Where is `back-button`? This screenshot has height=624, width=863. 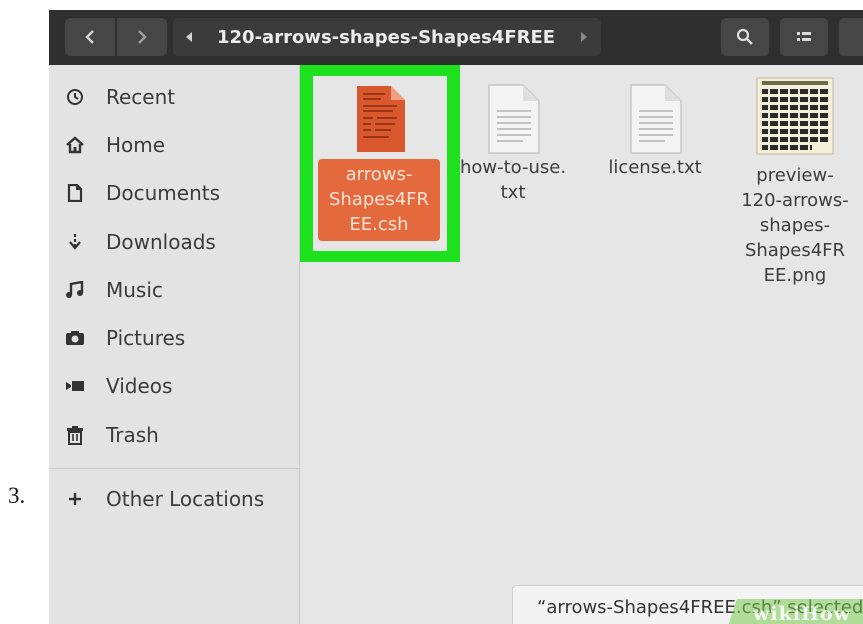
back-button is located at coordinates (90, 37).